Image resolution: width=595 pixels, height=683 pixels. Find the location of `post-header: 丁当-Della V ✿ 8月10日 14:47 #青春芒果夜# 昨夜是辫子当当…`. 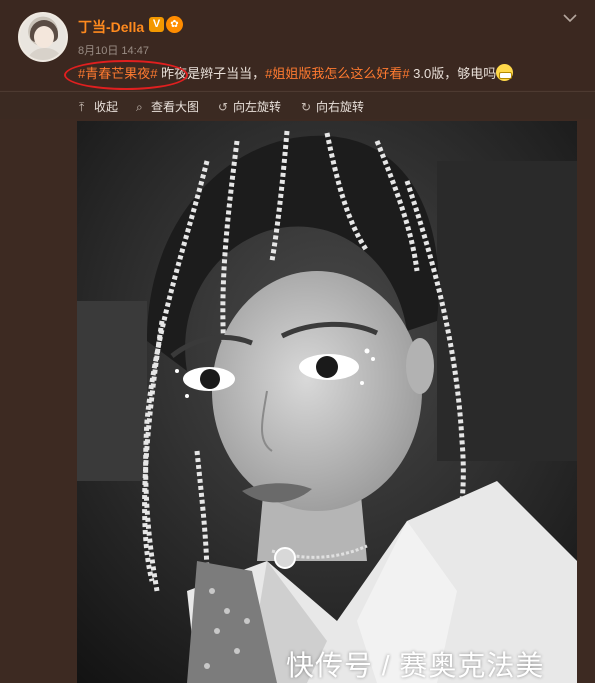

post-header: 丁当-Della V ✿ 8月10日 14:47 #青春芒果夜# 昨夜是辫子当当… is located at coordinates (297, 45).